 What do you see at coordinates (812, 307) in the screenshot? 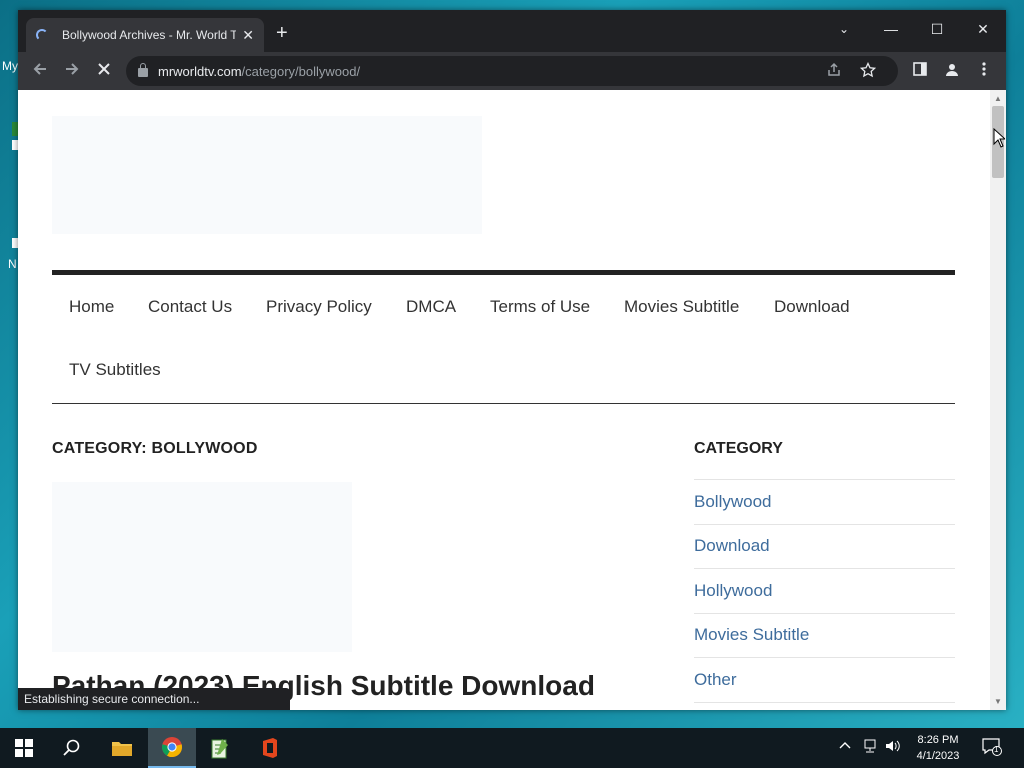
I see `nav-item-download: Download` at bounding box center [812, 307].